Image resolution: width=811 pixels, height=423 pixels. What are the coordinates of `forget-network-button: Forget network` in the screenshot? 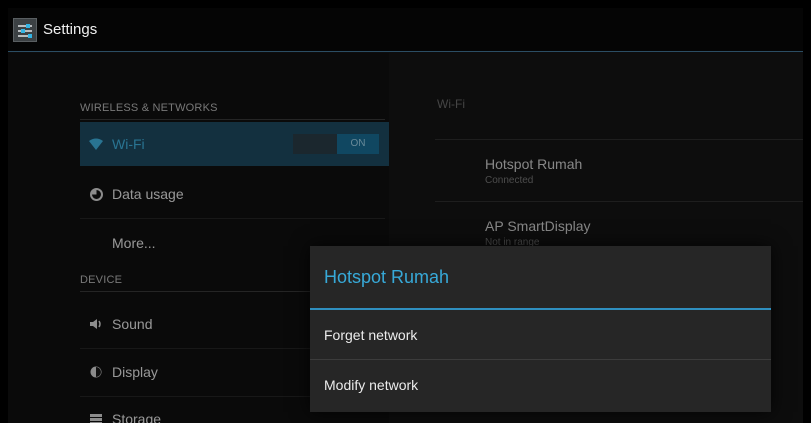 It's located at (540, 334).